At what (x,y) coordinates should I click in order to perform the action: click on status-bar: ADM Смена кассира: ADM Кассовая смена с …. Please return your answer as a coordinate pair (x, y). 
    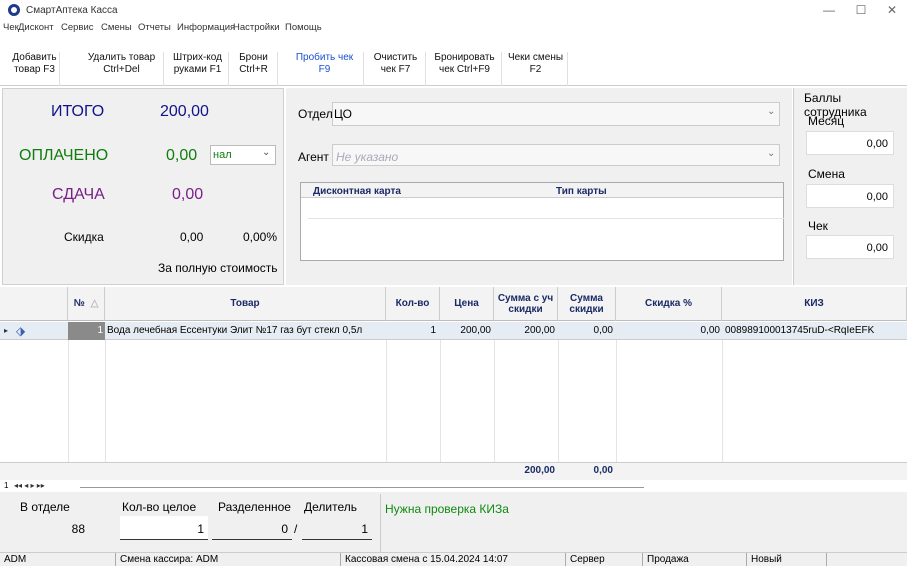
    Looking at the image, I should click on (453, 559).